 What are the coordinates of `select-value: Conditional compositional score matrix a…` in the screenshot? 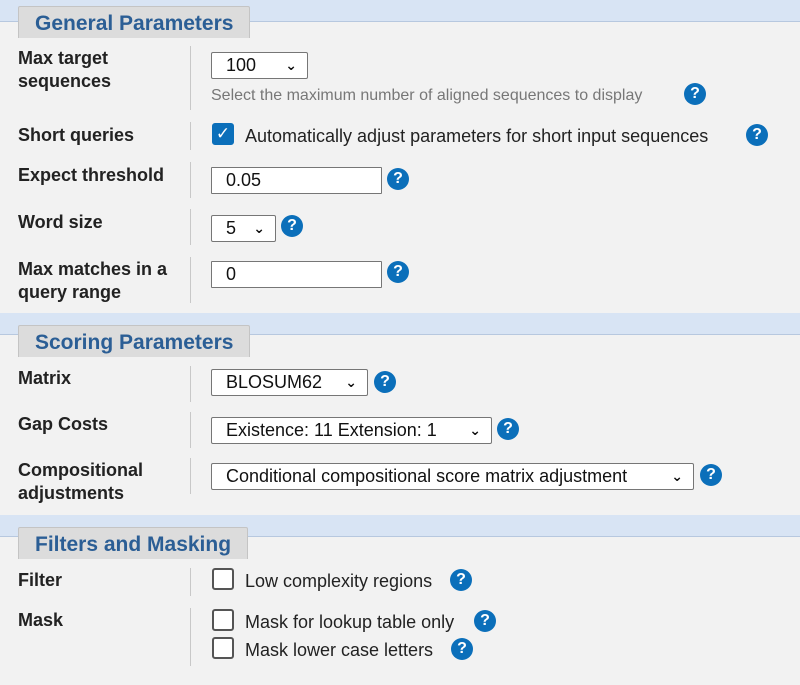 It's located at (427, 476).